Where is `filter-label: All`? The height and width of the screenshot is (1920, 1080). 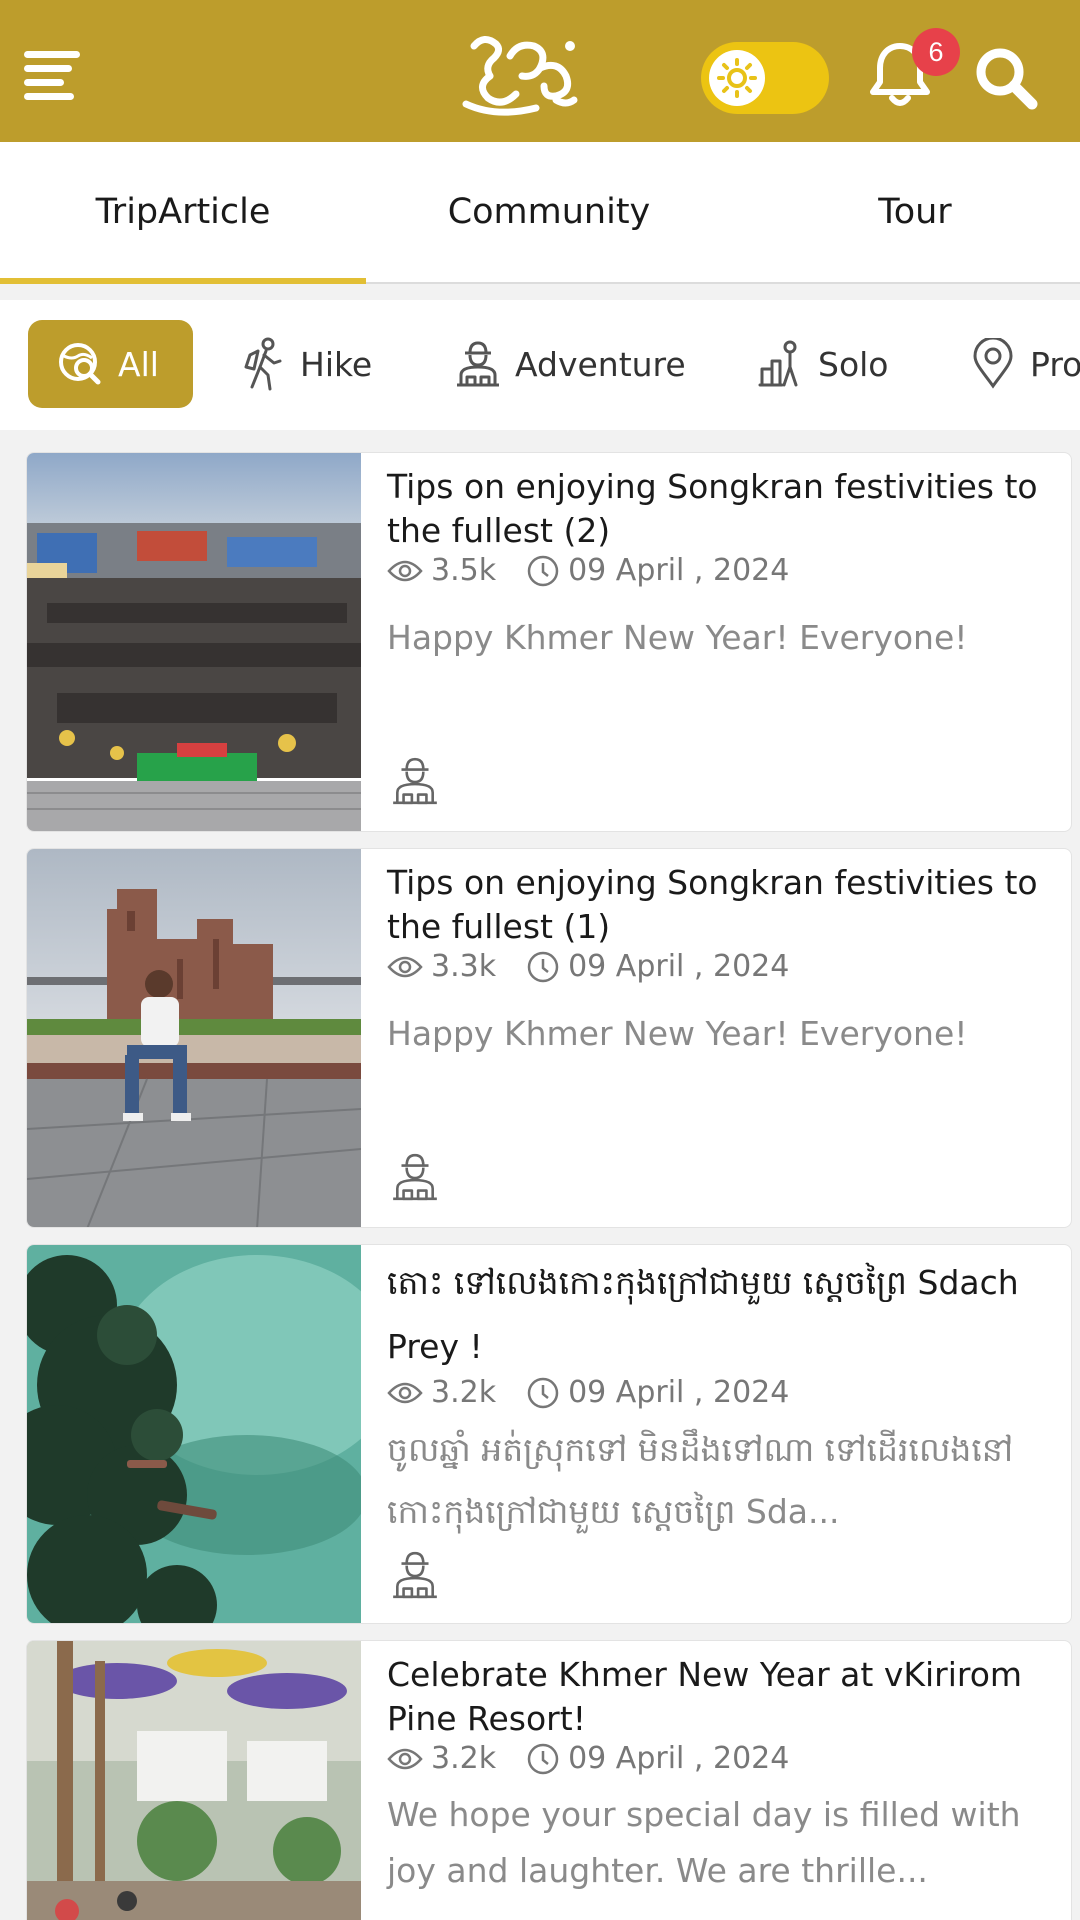 filter-label: All is located at coordinates (138, 364).